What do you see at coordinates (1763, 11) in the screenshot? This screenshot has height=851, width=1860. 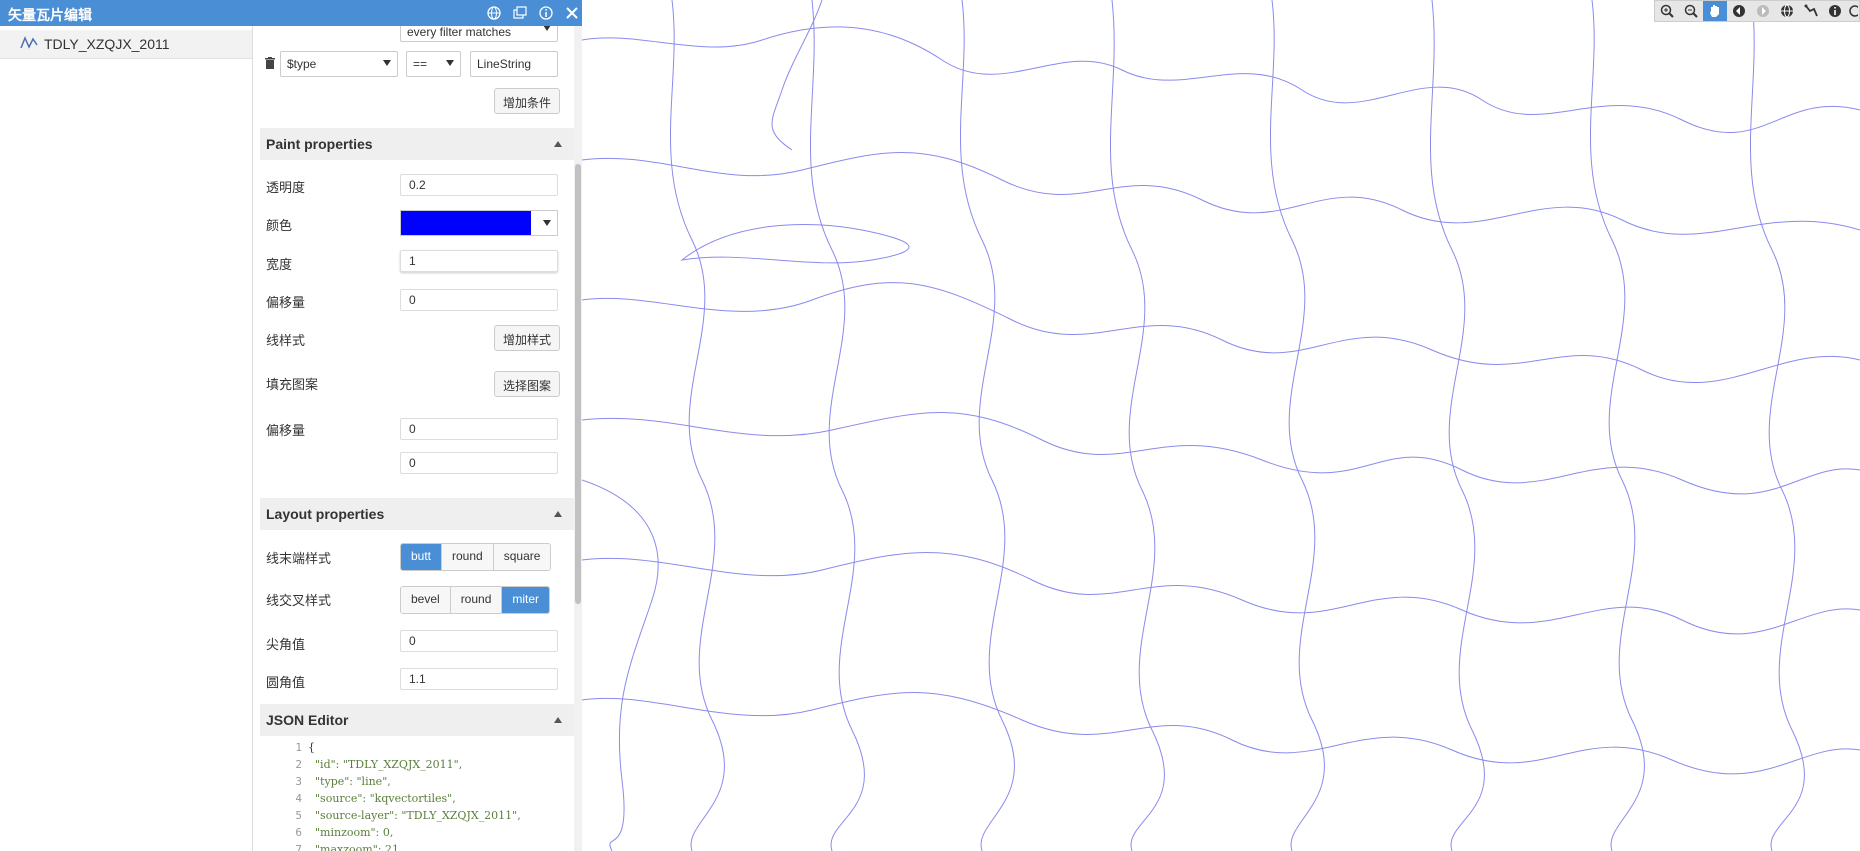 I see `forward-icon` at bounding box center [1763, 11].